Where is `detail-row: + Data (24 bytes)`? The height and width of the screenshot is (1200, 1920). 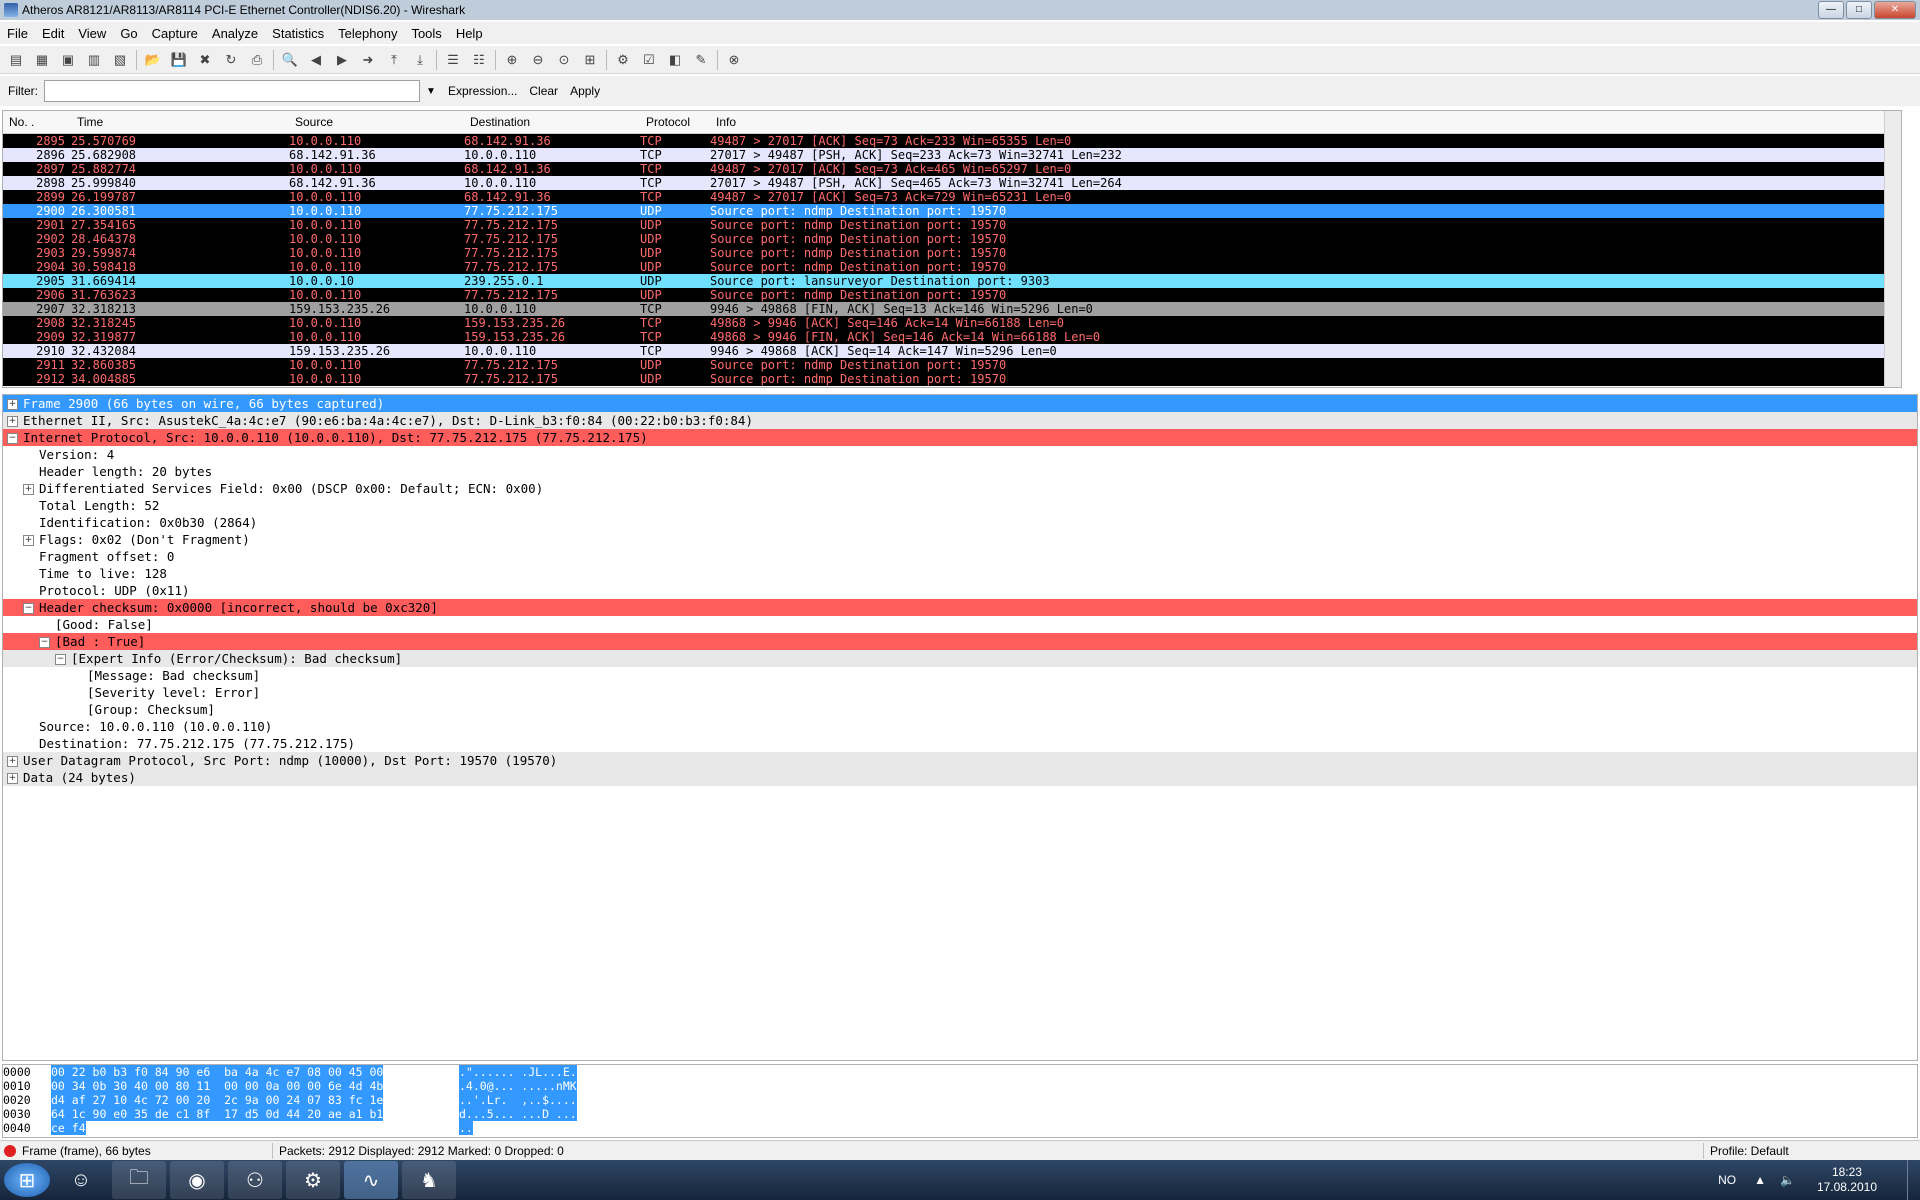 detail-row: + Data (24 bytes) is located at coordinates (960, 777).